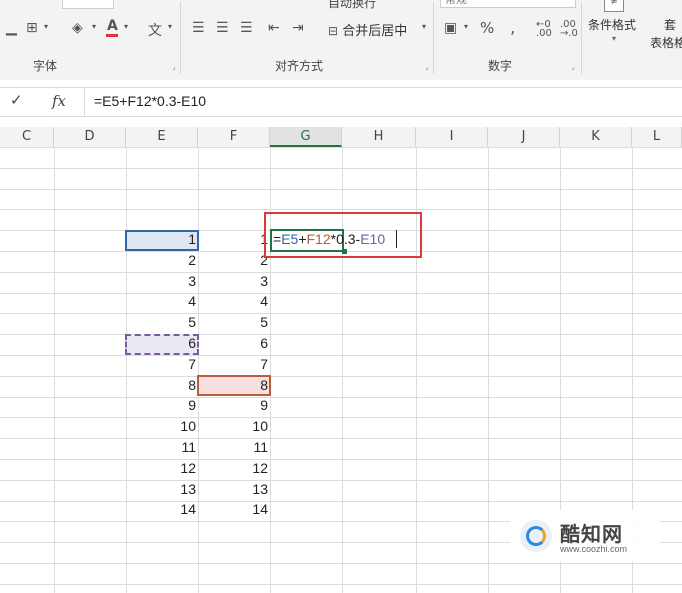 The height and width of the screenshot is (593, 682). What do you see at coordinates (591, 534) in the screenshot?
I see `watermark-brand: 酷知网` at bounding box center [591, 534].